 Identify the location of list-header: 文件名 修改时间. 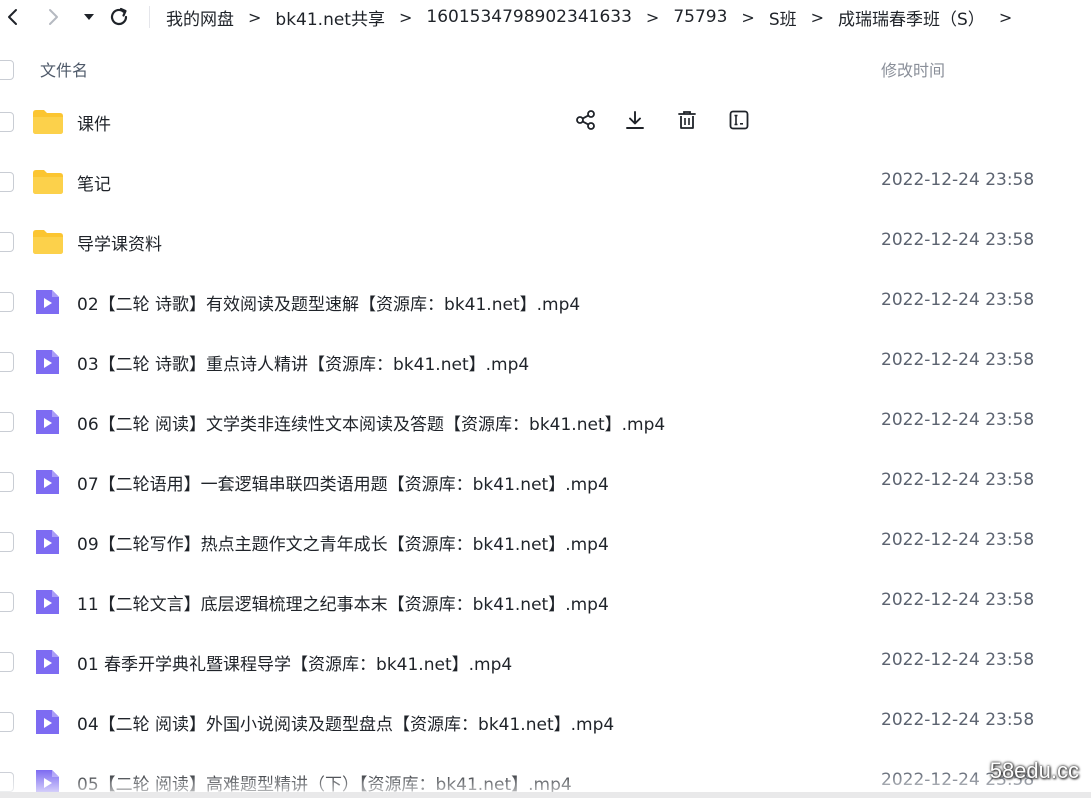
(545, 69).